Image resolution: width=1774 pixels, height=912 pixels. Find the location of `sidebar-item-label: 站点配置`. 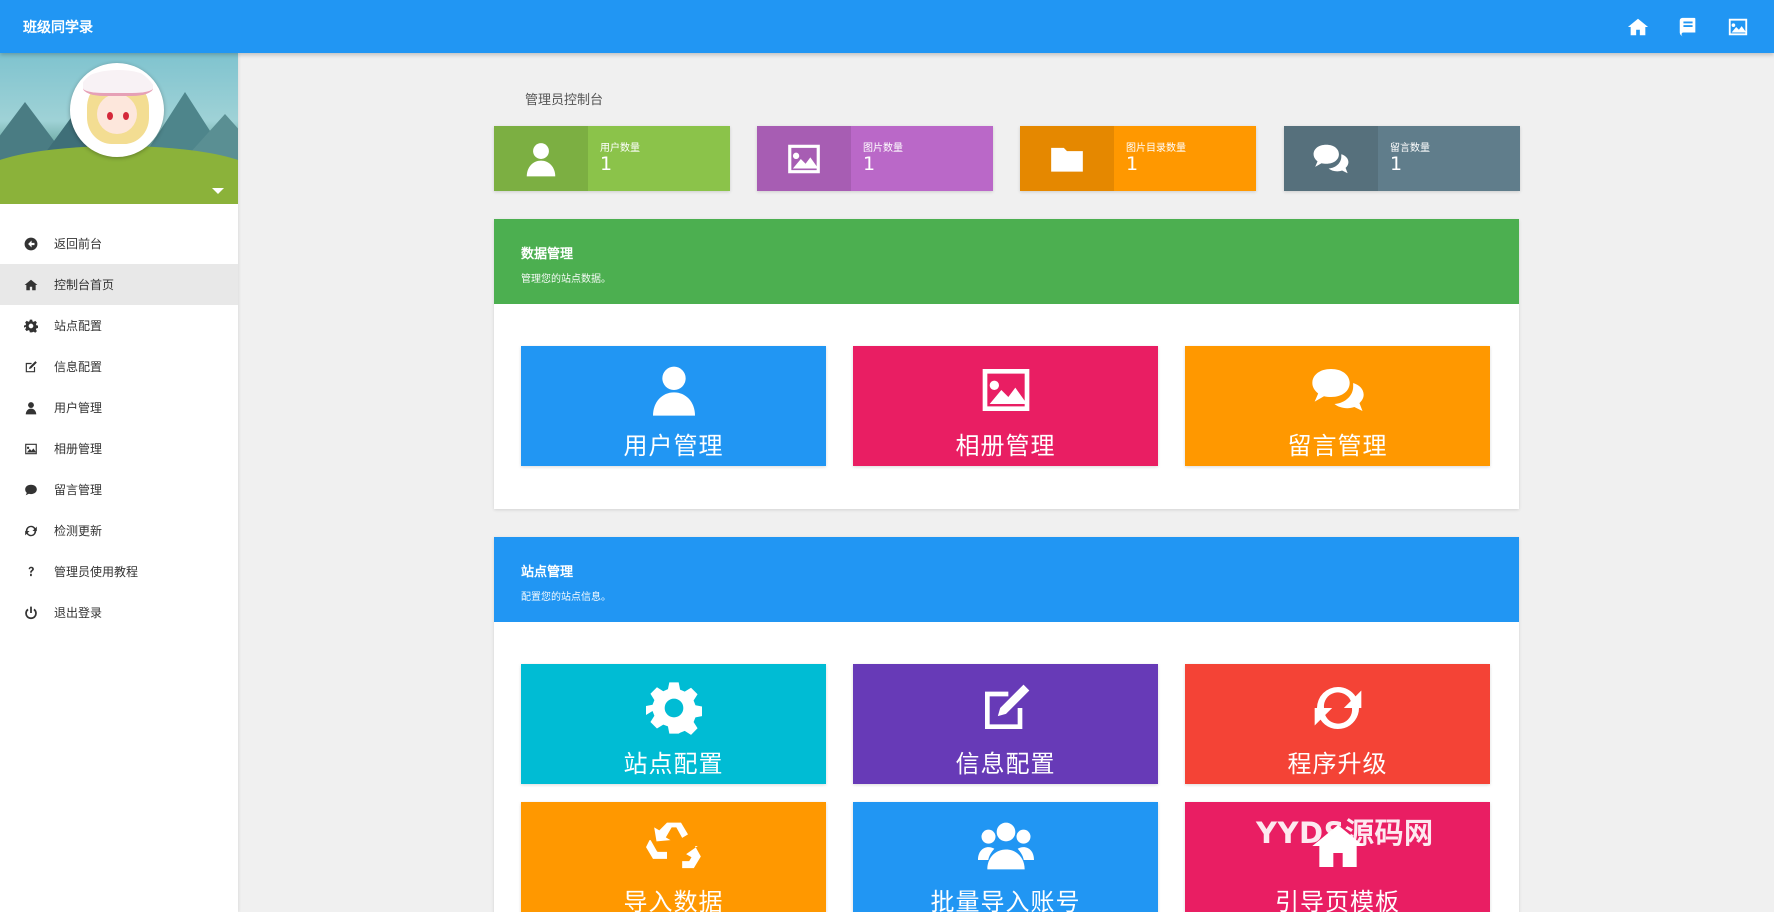

sidebar-item-label: 站点配置 is located at coordinates (78, 326).